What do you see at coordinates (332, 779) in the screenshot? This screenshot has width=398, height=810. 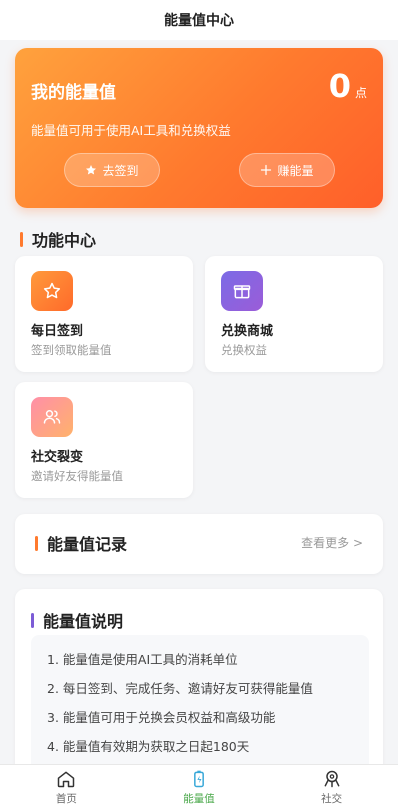 I see `social-icon` at bounding box center [332, 779].